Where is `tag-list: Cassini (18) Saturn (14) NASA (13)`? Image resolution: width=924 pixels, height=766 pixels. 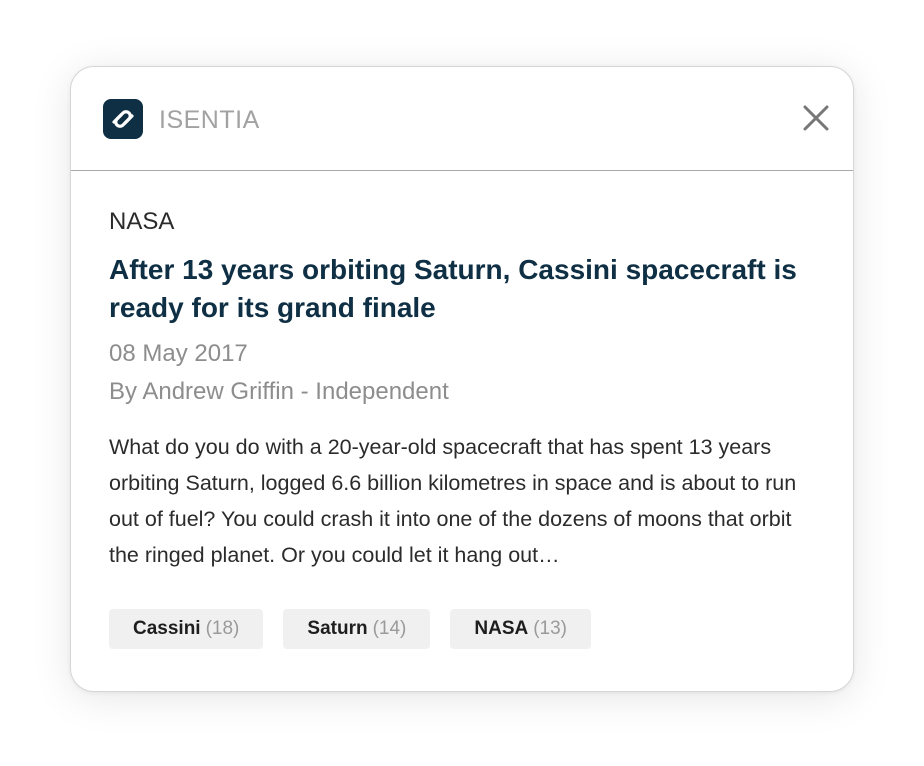
tag-list: Cassini (18) Saturn (14) NASA (13) is located at coordinates (350, 629).